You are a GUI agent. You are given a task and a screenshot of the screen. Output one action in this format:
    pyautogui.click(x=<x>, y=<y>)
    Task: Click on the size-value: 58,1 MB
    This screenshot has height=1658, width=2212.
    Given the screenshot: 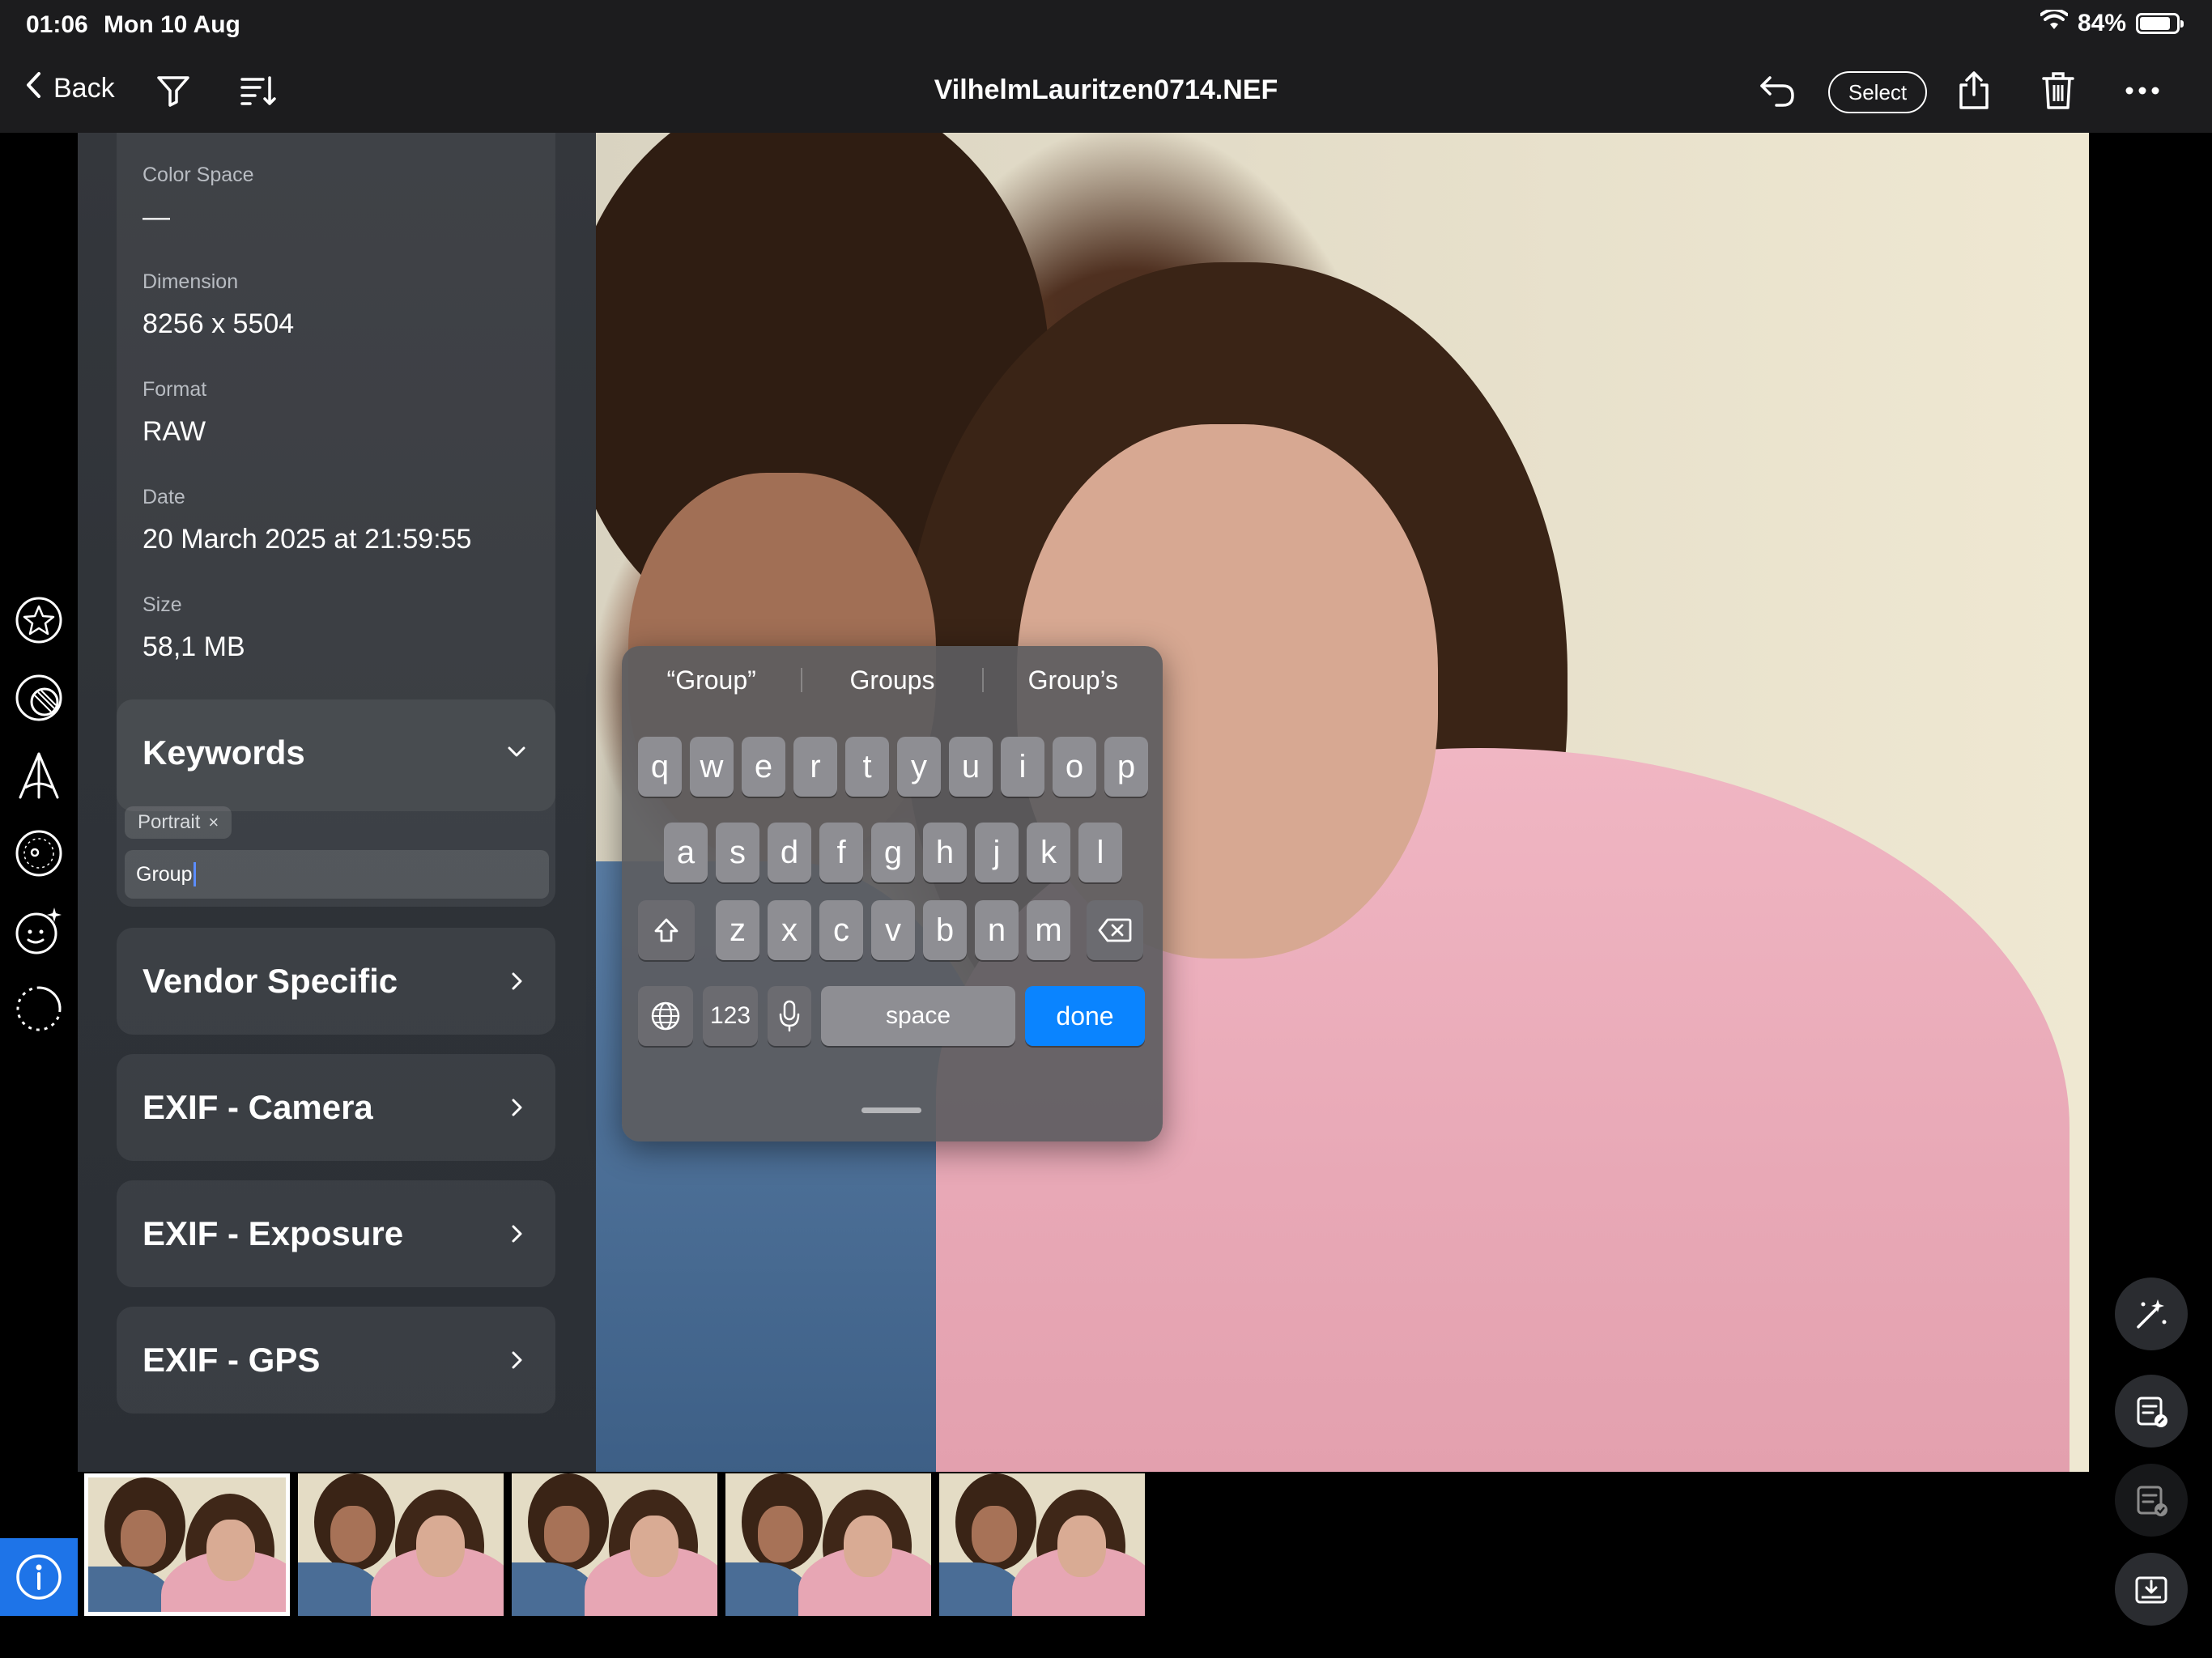 What is the action you would take?
    pyautogui.click(x=194, y=646)
    